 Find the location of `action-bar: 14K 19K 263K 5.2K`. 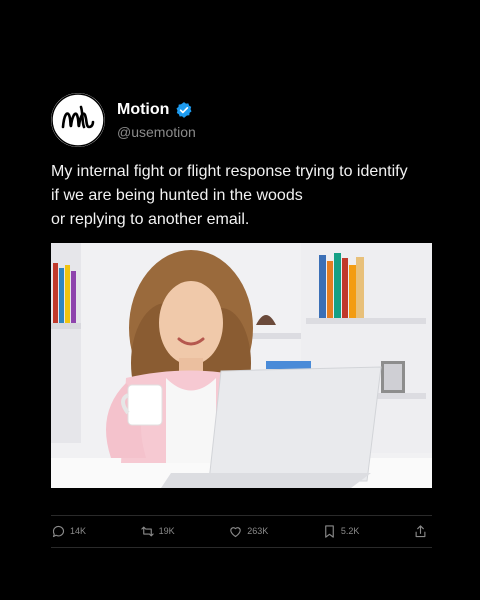

action-bar: 14K 19K 263K 5.2K is located at coordinates (241, 531).